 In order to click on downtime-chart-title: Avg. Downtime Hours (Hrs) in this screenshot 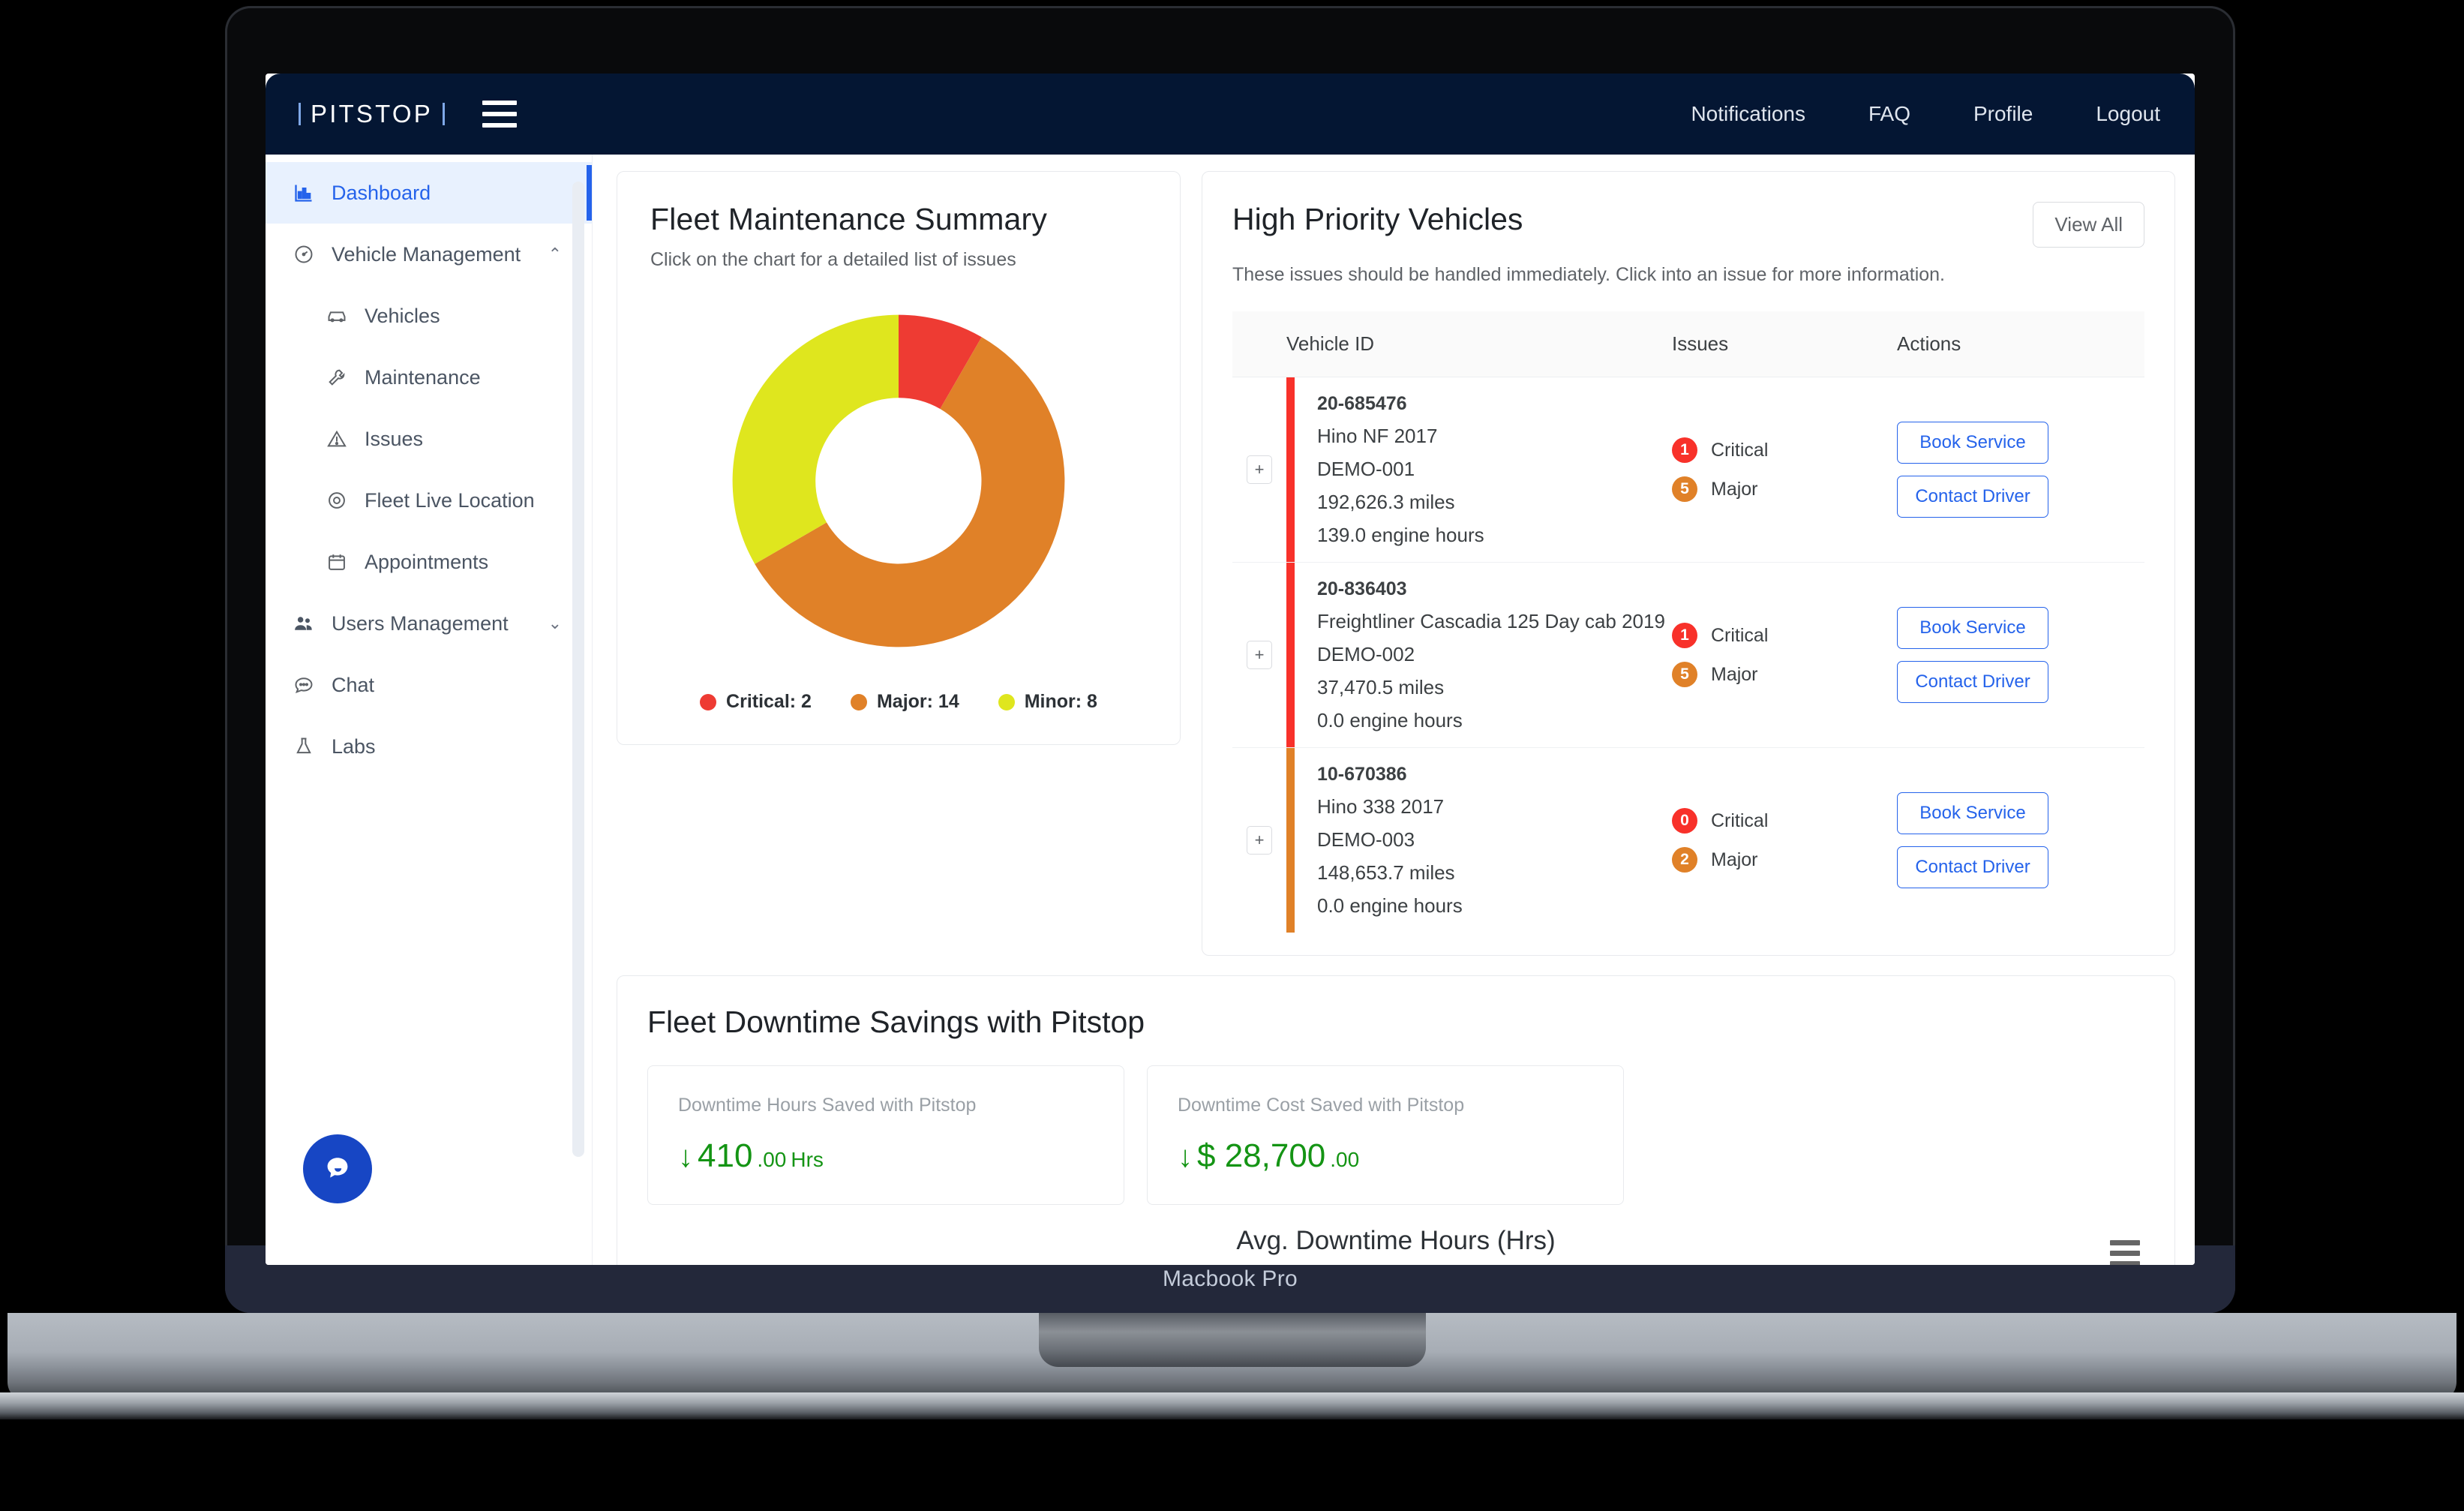, I will do `click(1396, 1240)`.